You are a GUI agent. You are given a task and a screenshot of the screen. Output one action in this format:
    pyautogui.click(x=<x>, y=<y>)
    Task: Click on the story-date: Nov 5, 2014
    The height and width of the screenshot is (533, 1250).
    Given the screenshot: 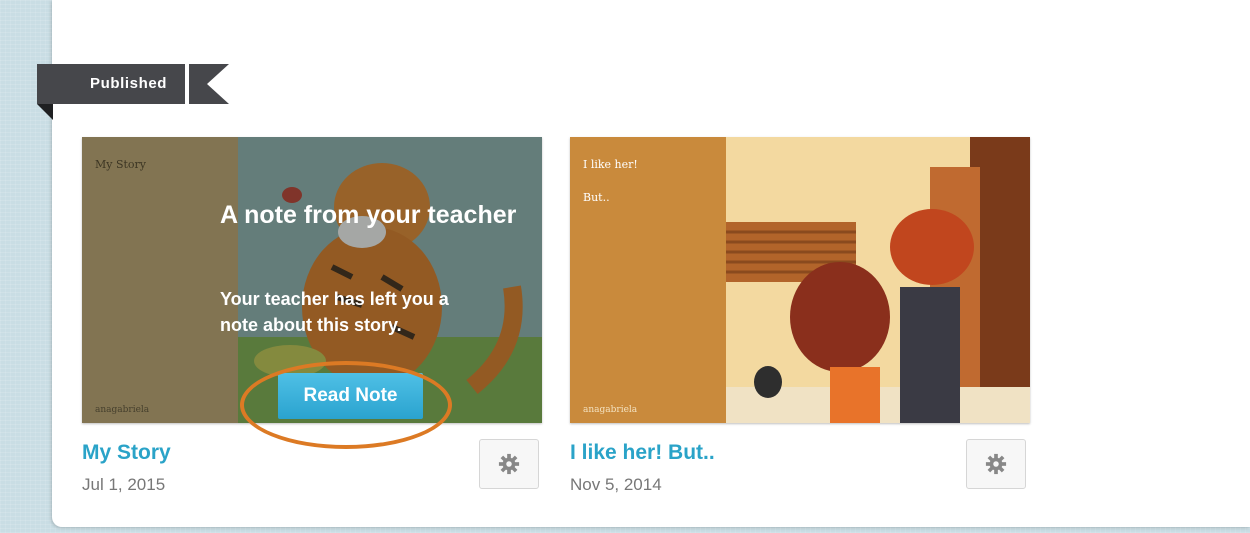 What is the action you would take?
    pyautogui.click(x=616, y=484)
    